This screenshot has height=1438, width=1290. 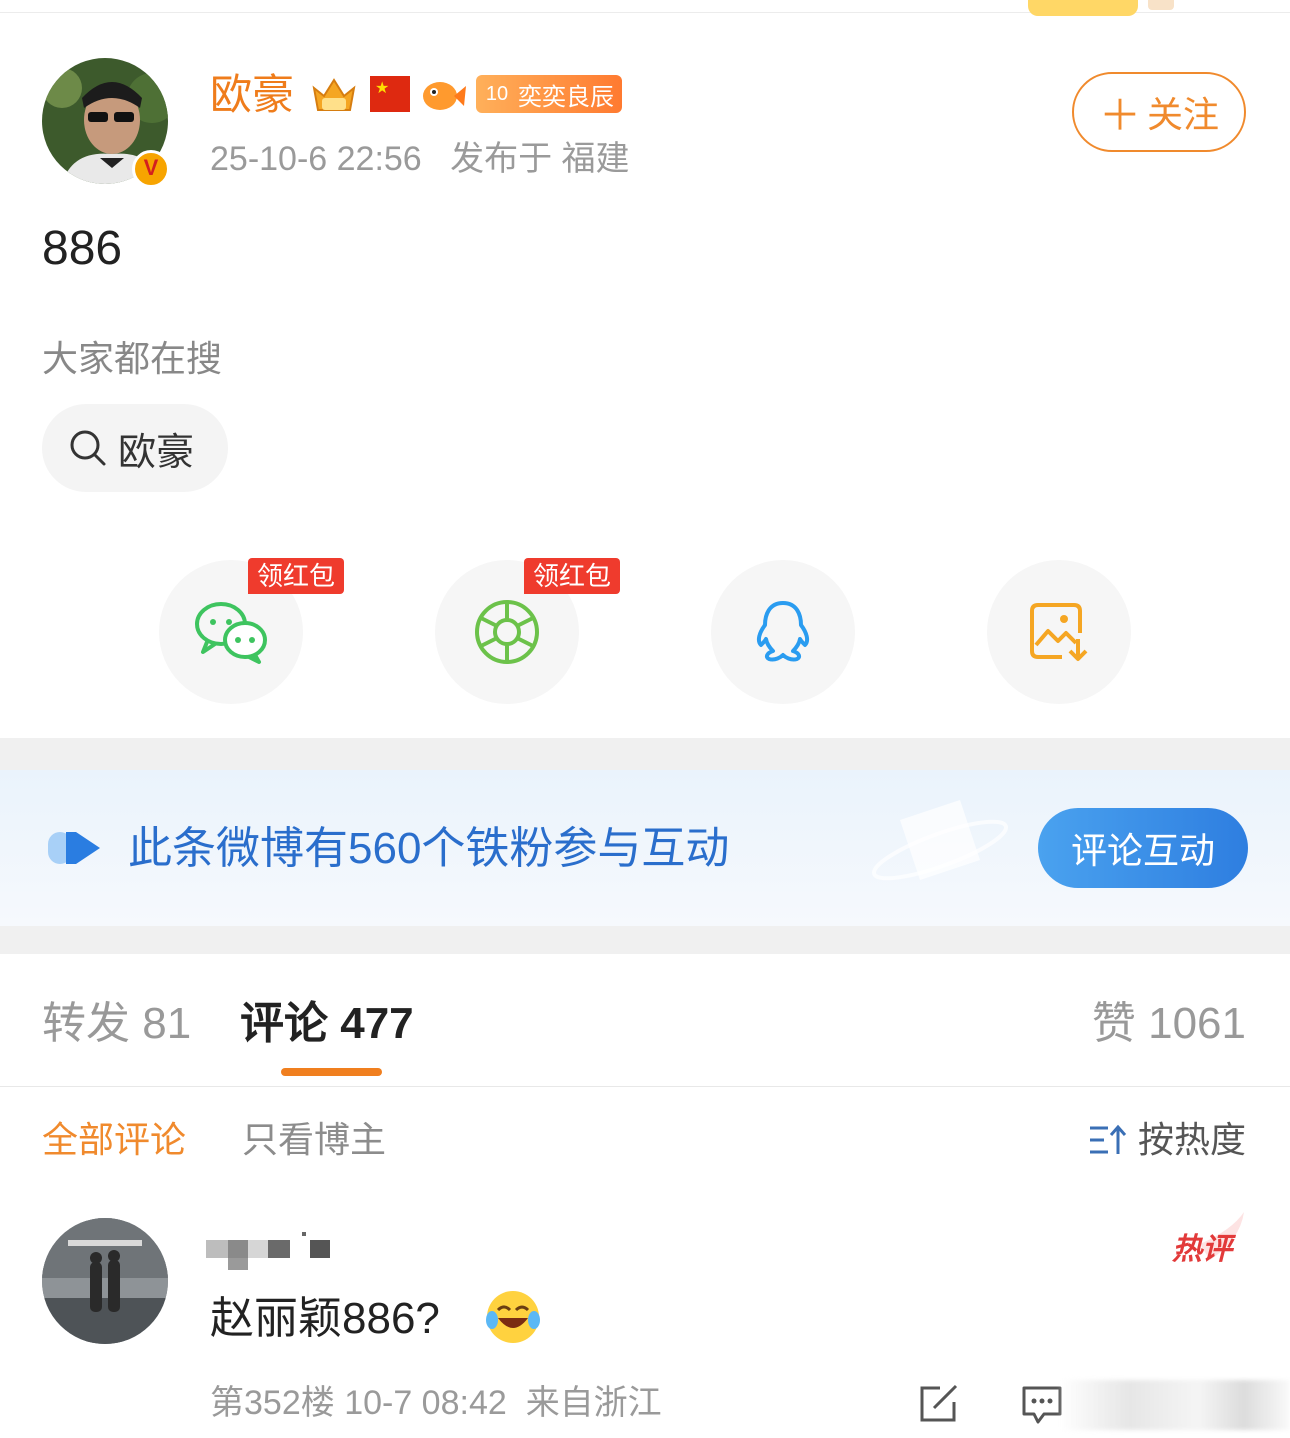 I want to click on tab-repost-label: 转发, so click(x=86, y=1023).